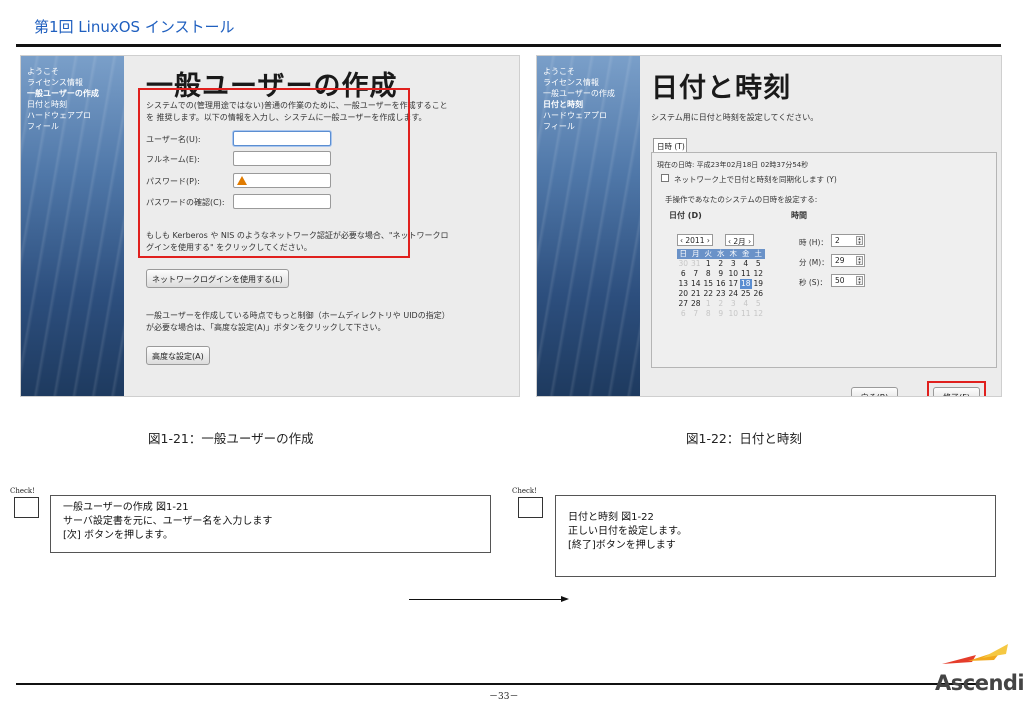  What do you see at coordinates (665, 178) in the screenshot?
I see `network-sync-checkbox` at bounding box center [665, 178].